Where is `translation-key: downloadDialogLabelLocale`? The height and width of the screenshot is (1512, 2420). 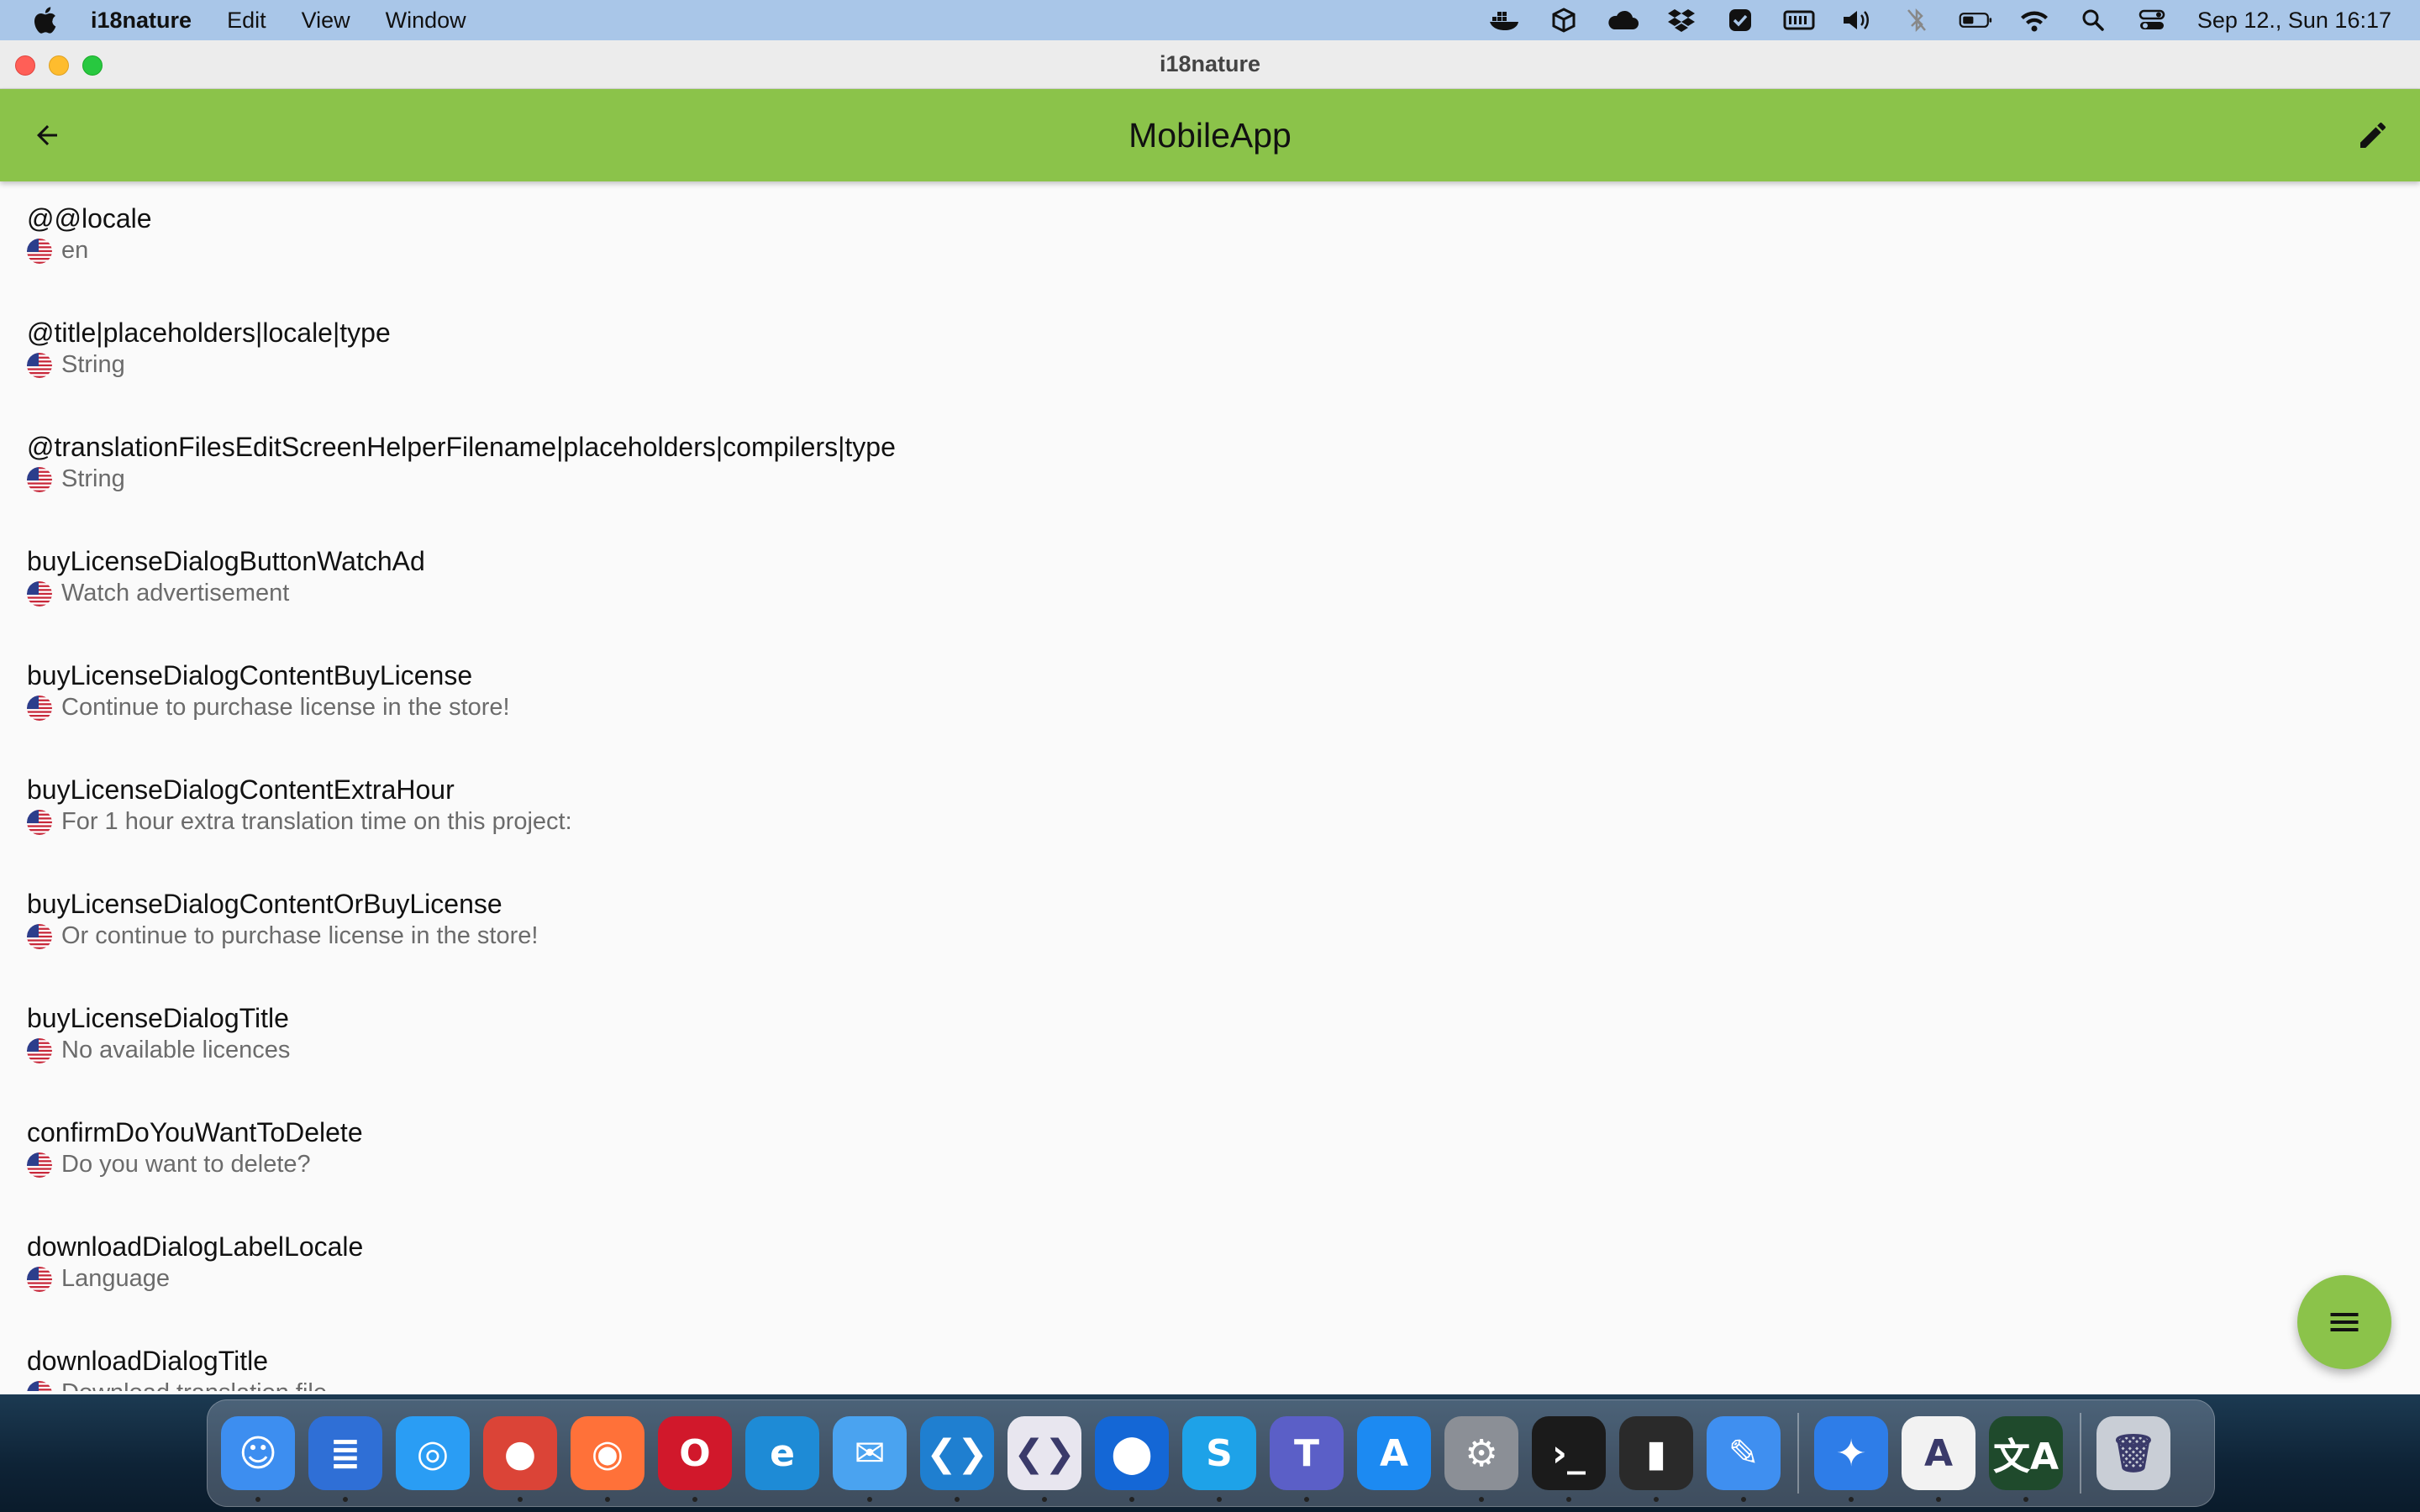
translation-key: downloadDialogLabelLocale is located at coordinates (195, 1246).